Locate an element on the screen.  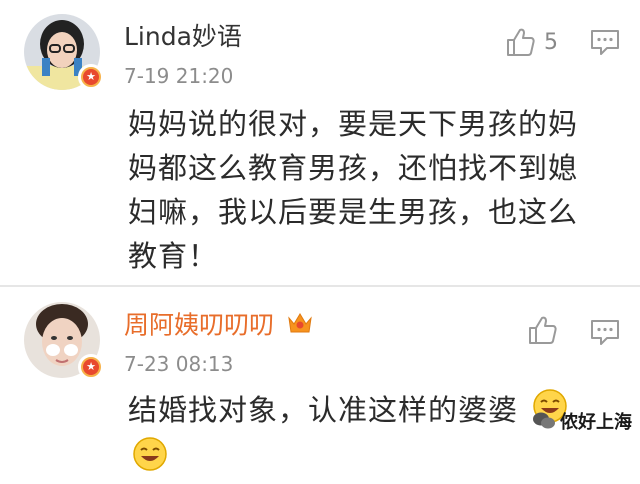
comment-text: 结婚找对象，认准这样的婆婆 is located at coordinates (368, 436).